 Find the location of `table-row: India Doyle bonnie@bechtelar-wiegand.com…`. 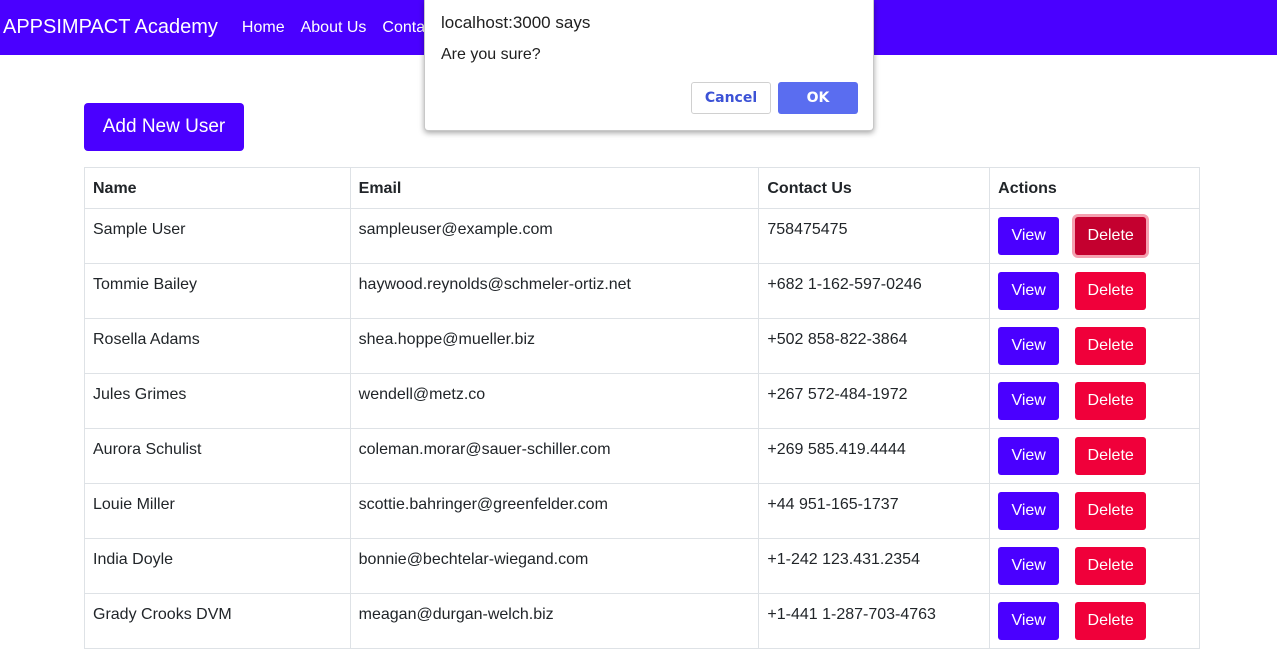

table-row: India Doyle bonnie@bechtelar-wiegand.com… is located at coordinates (642, 566).